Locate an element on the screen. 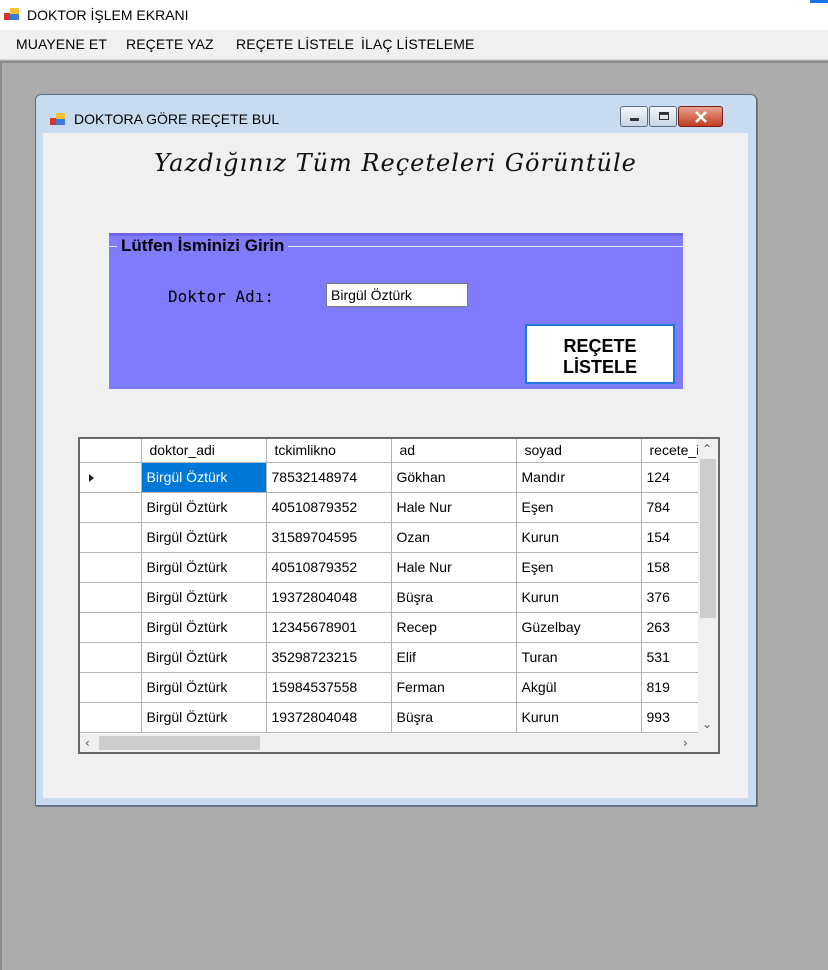  table-row: Birgül Öztürk 12345678901 Recep Güzelbay 263 is located at coordinates (396, 627).